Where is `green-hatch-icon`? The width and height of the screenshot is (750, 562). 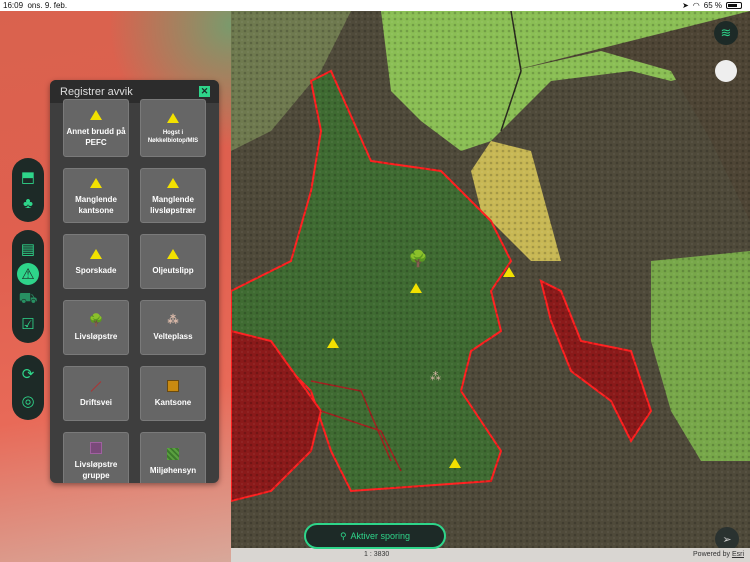 green-hatch-icon is located at coordinates (173, 453).